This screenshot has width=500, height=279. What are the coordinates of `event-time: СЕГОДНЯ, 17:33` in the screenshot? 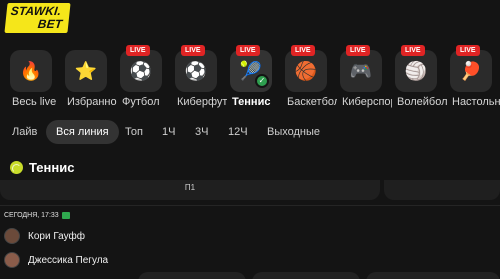 It's located at (37, 215).